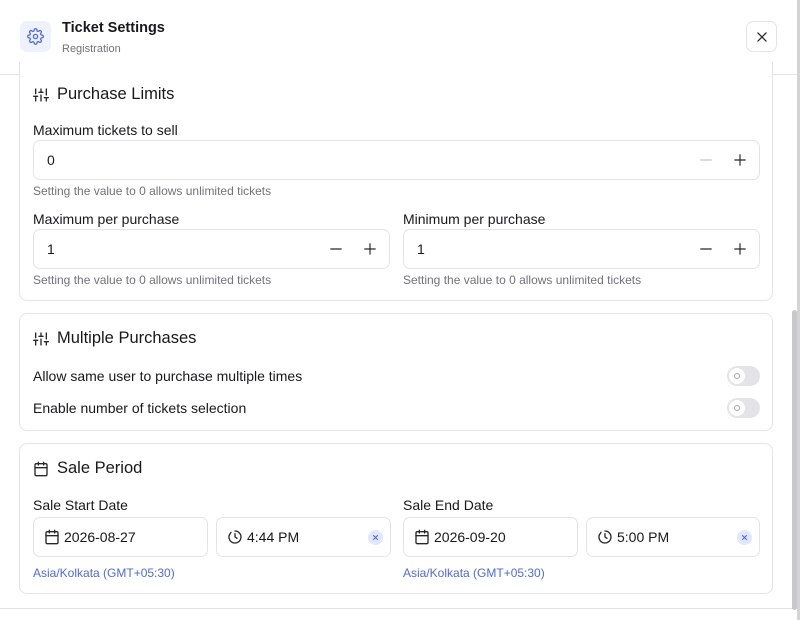 This screenshot has height=620, width=800. Describe the element at coordinates (100, 537) in the screenshot. I see `sale-start-date-value: 2026-08-27` at that location.